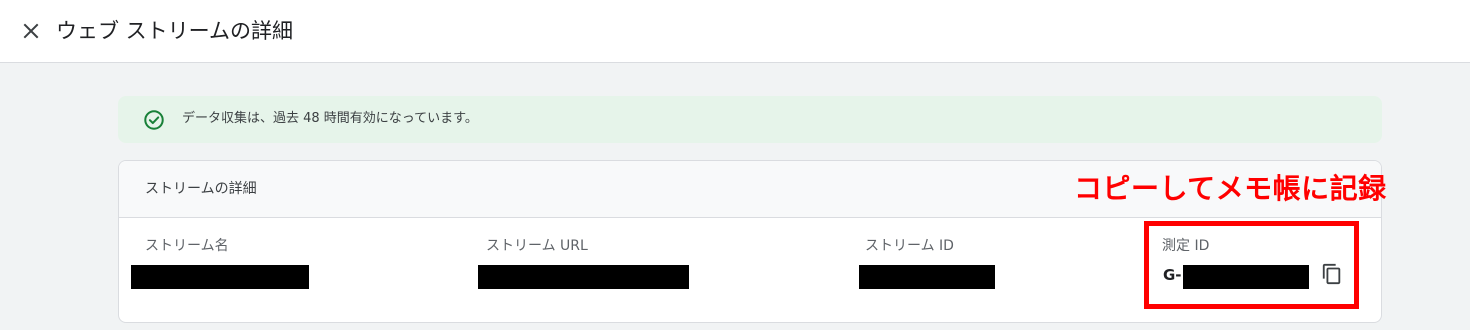  Describe the element at coordinates (1172, 275) in the screenshot. I see `measurement-id-prefix: G-` at that location.